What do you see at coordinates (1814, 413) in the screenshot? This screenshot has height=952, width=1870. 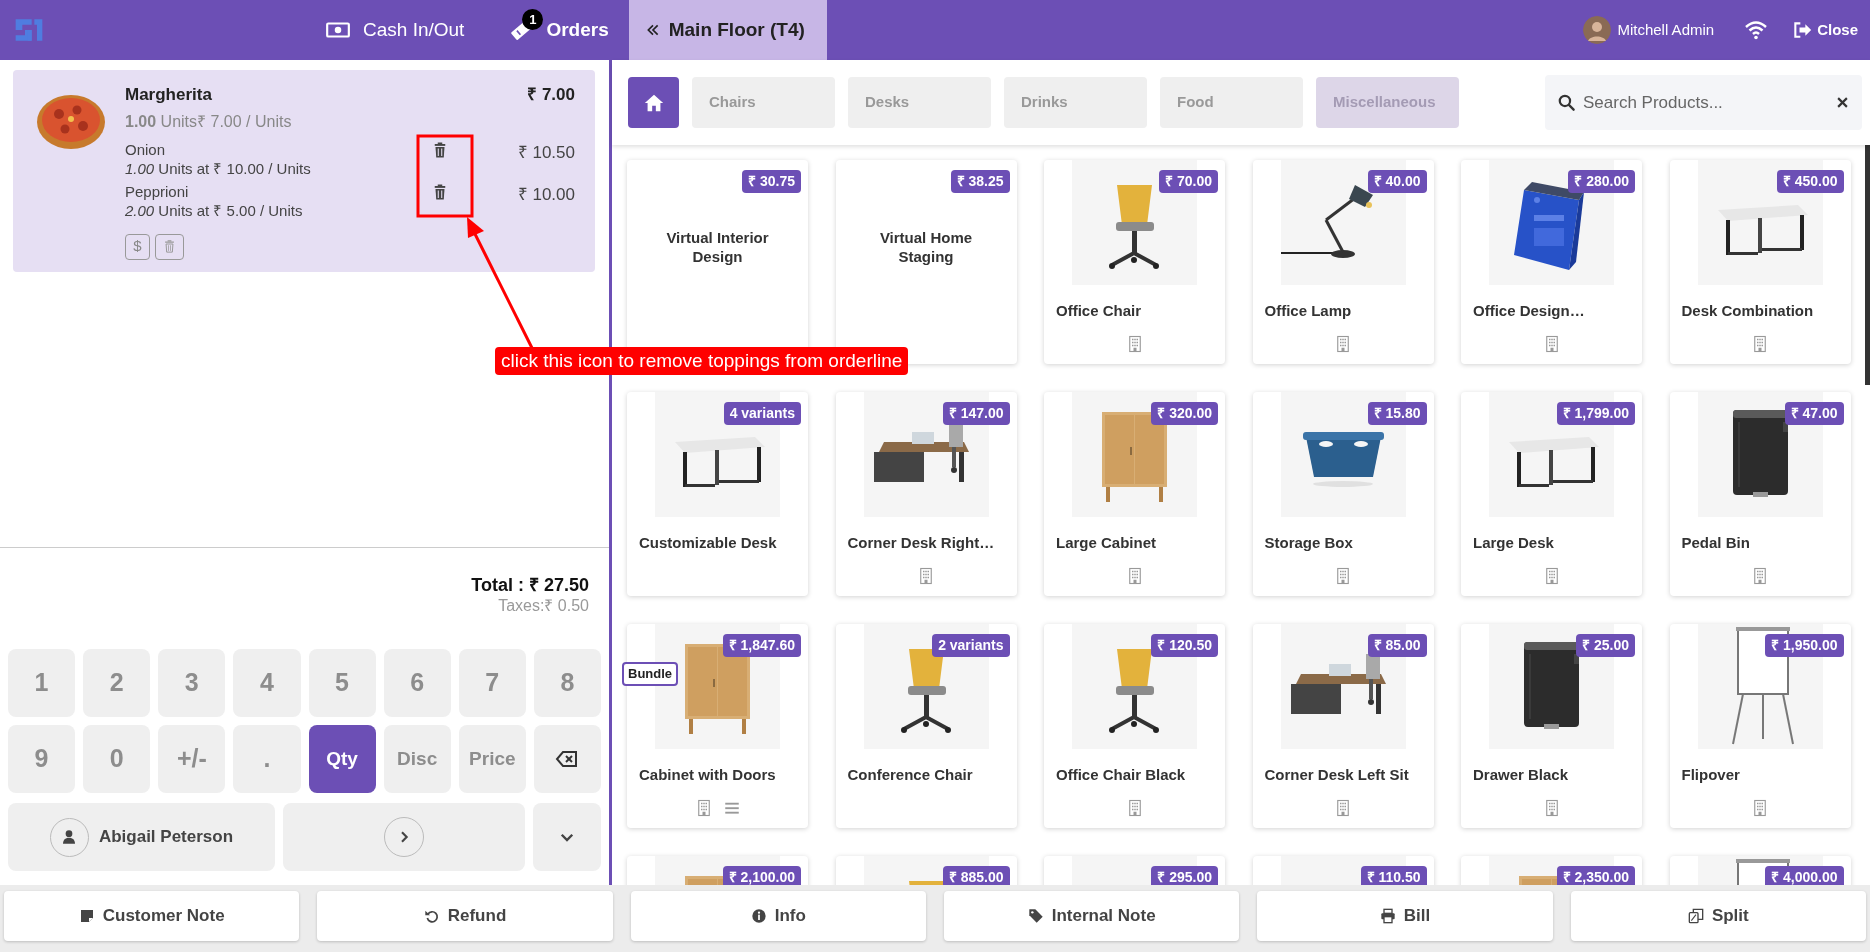 I see `price-badge: ₹ 47.00` at bounding box center [1814, 413].